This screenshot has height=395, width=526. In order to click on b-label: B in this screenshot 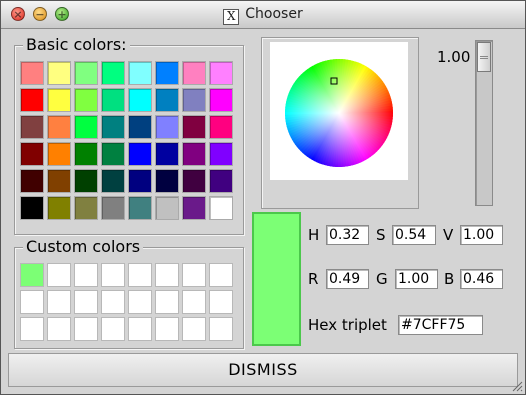, I will do `click(449, 279)`.